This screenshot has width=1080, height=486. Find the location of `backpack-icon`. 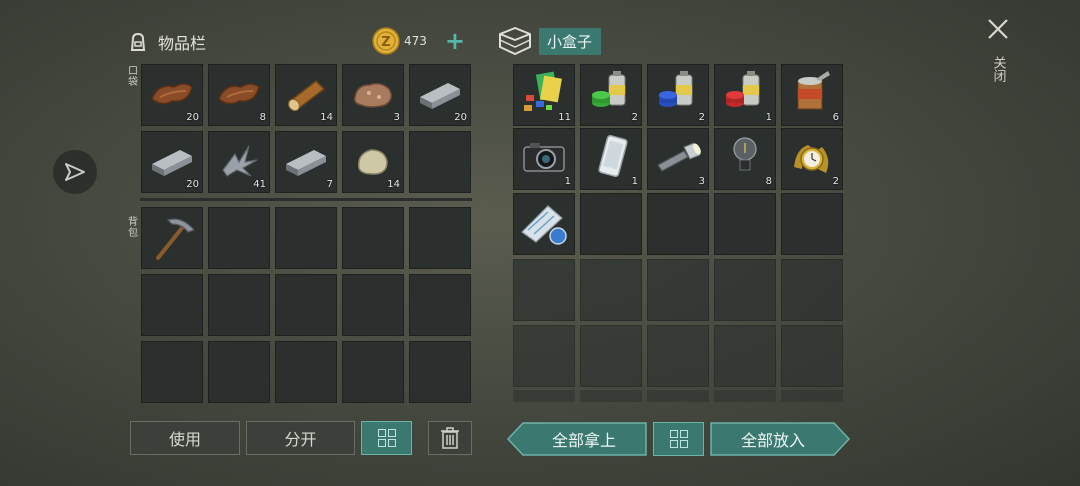

backpack-icon is located at coordinates (138, 41).